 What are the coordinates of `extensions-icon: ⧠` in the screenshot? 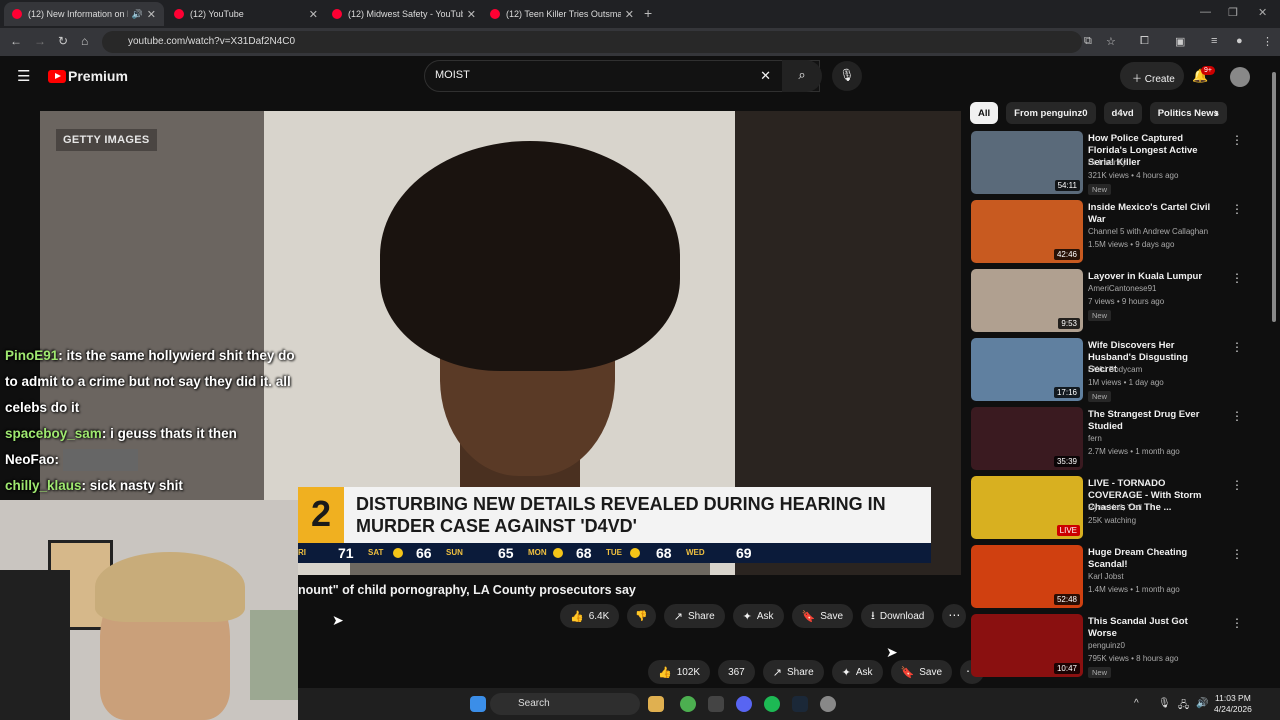 It's located at (1144, 41).